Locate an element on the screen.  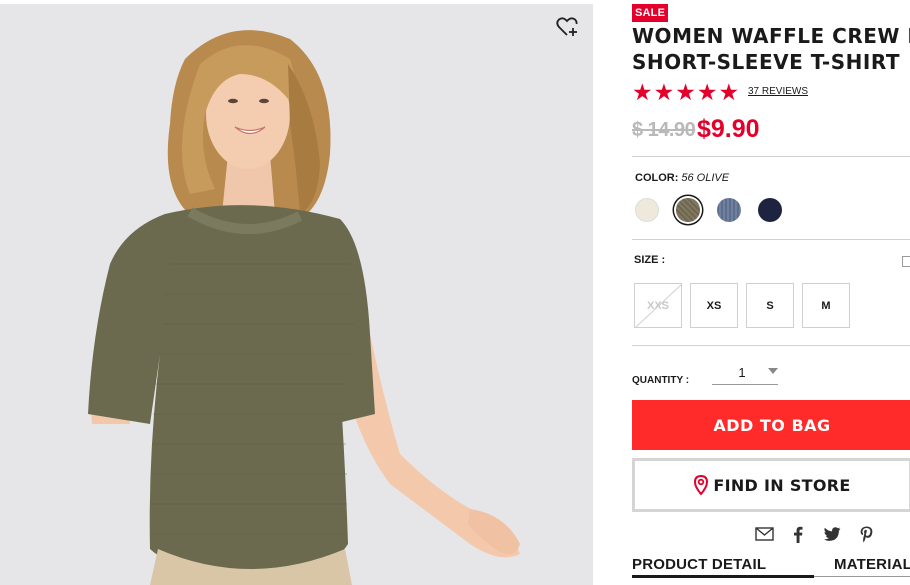
size-option-xs: XS is located at coordinates (714, 305).